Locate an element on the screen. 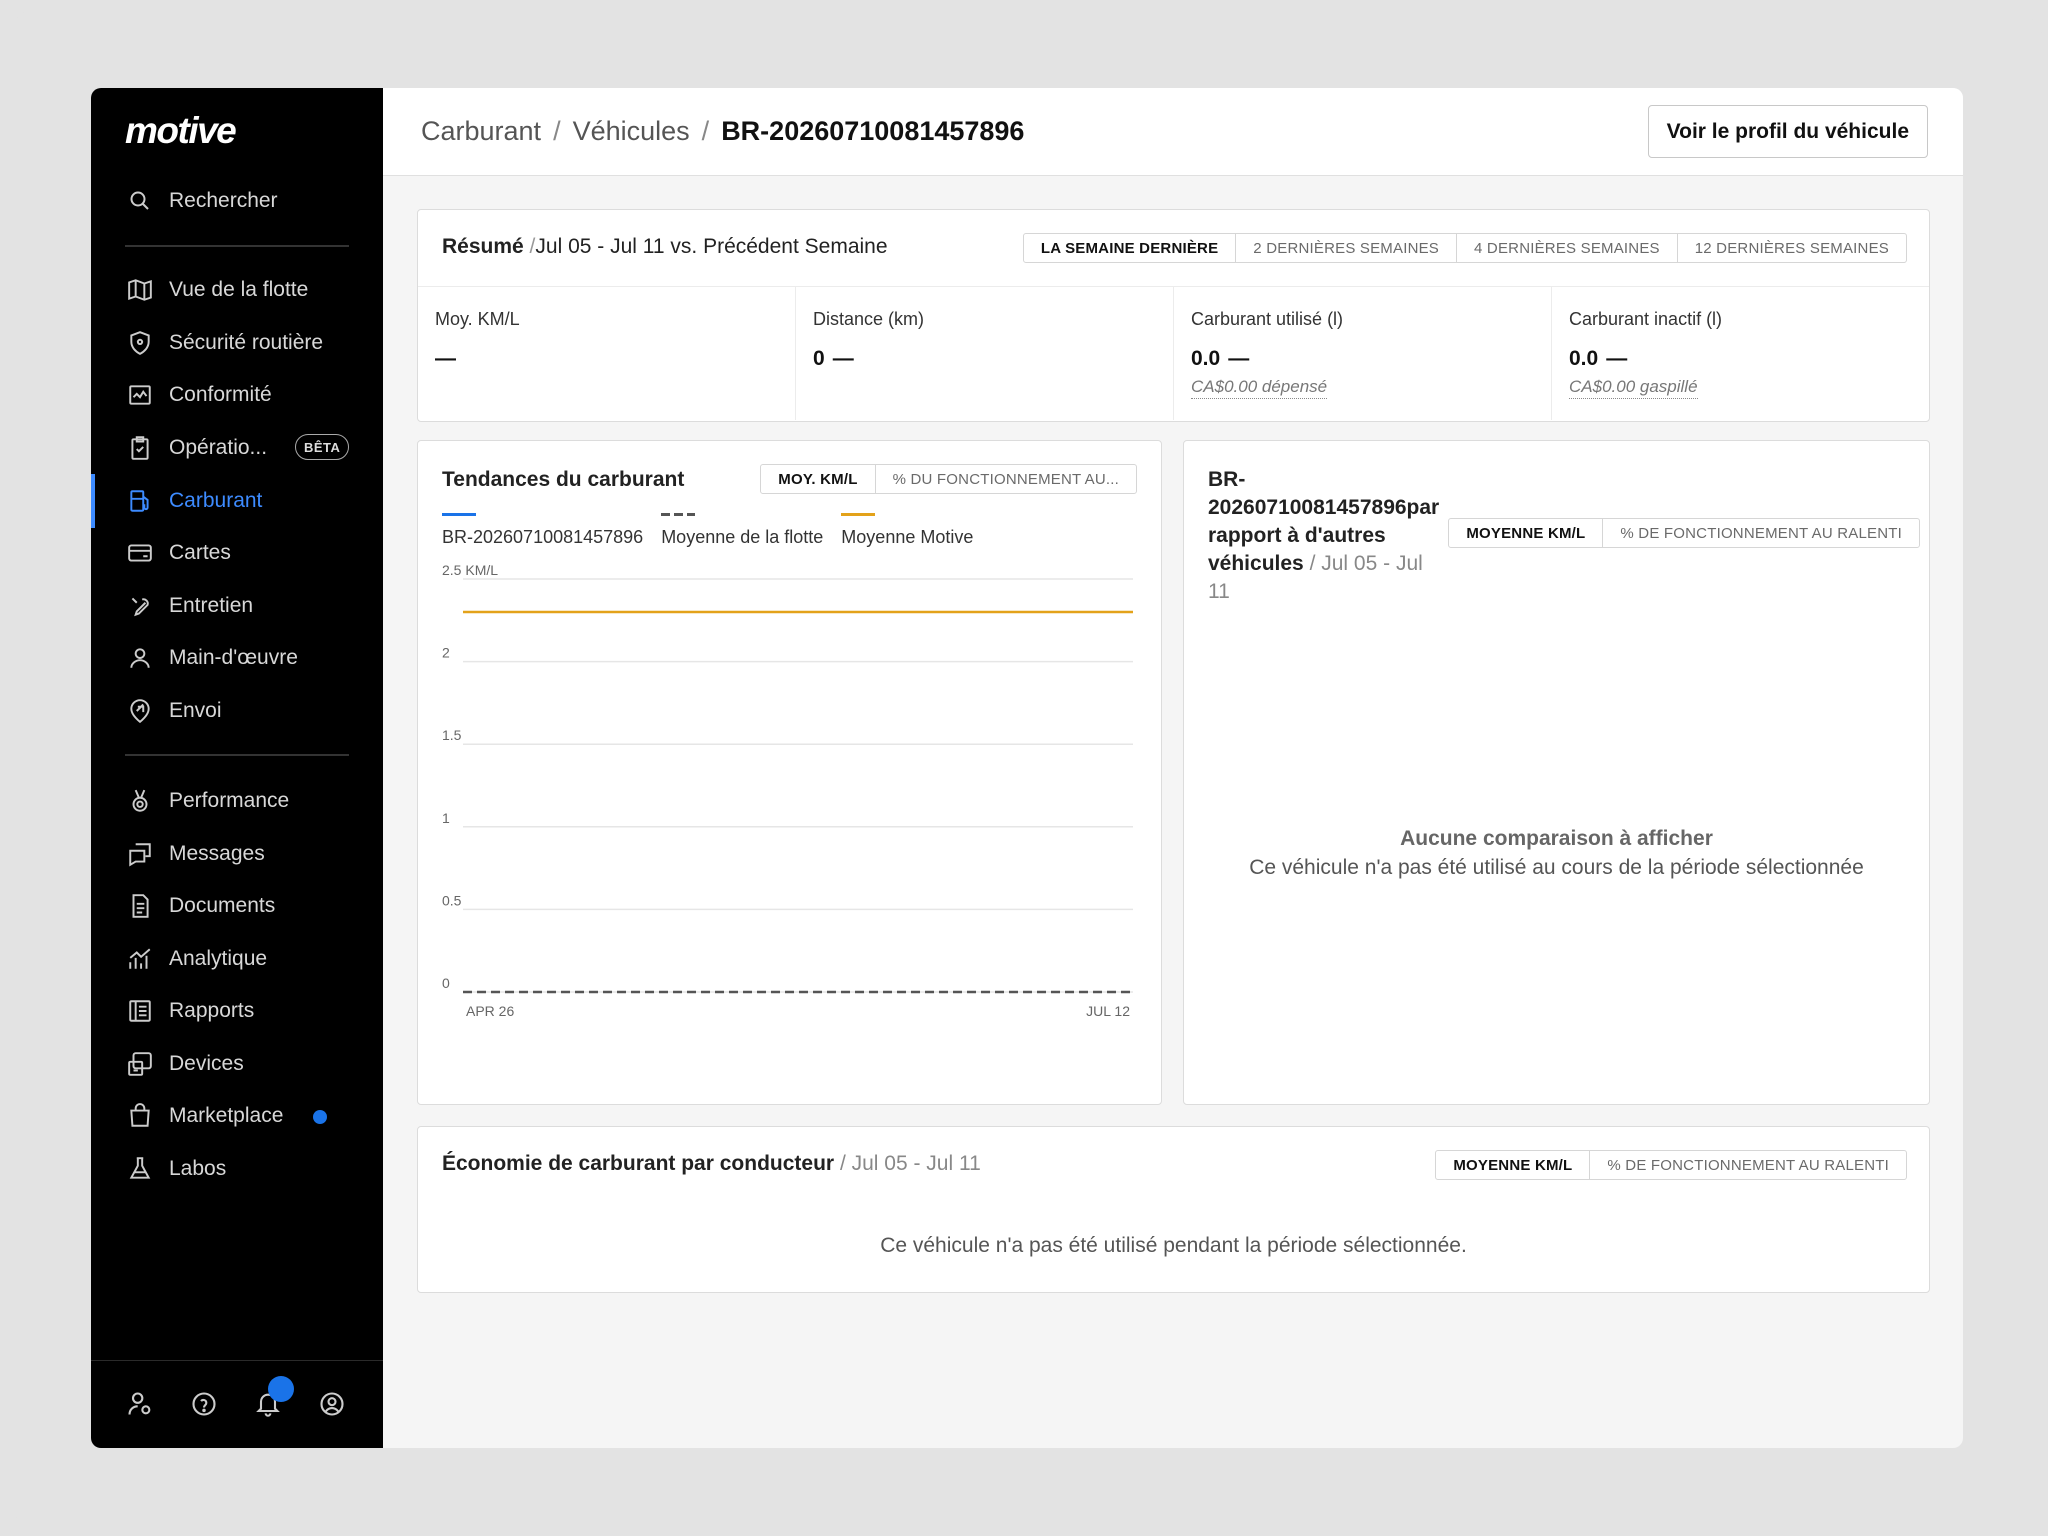 This screenshot has width=2048, height=1536. metric-avg-kml: Moy. KM/L — is located at coordinates (606, 353).